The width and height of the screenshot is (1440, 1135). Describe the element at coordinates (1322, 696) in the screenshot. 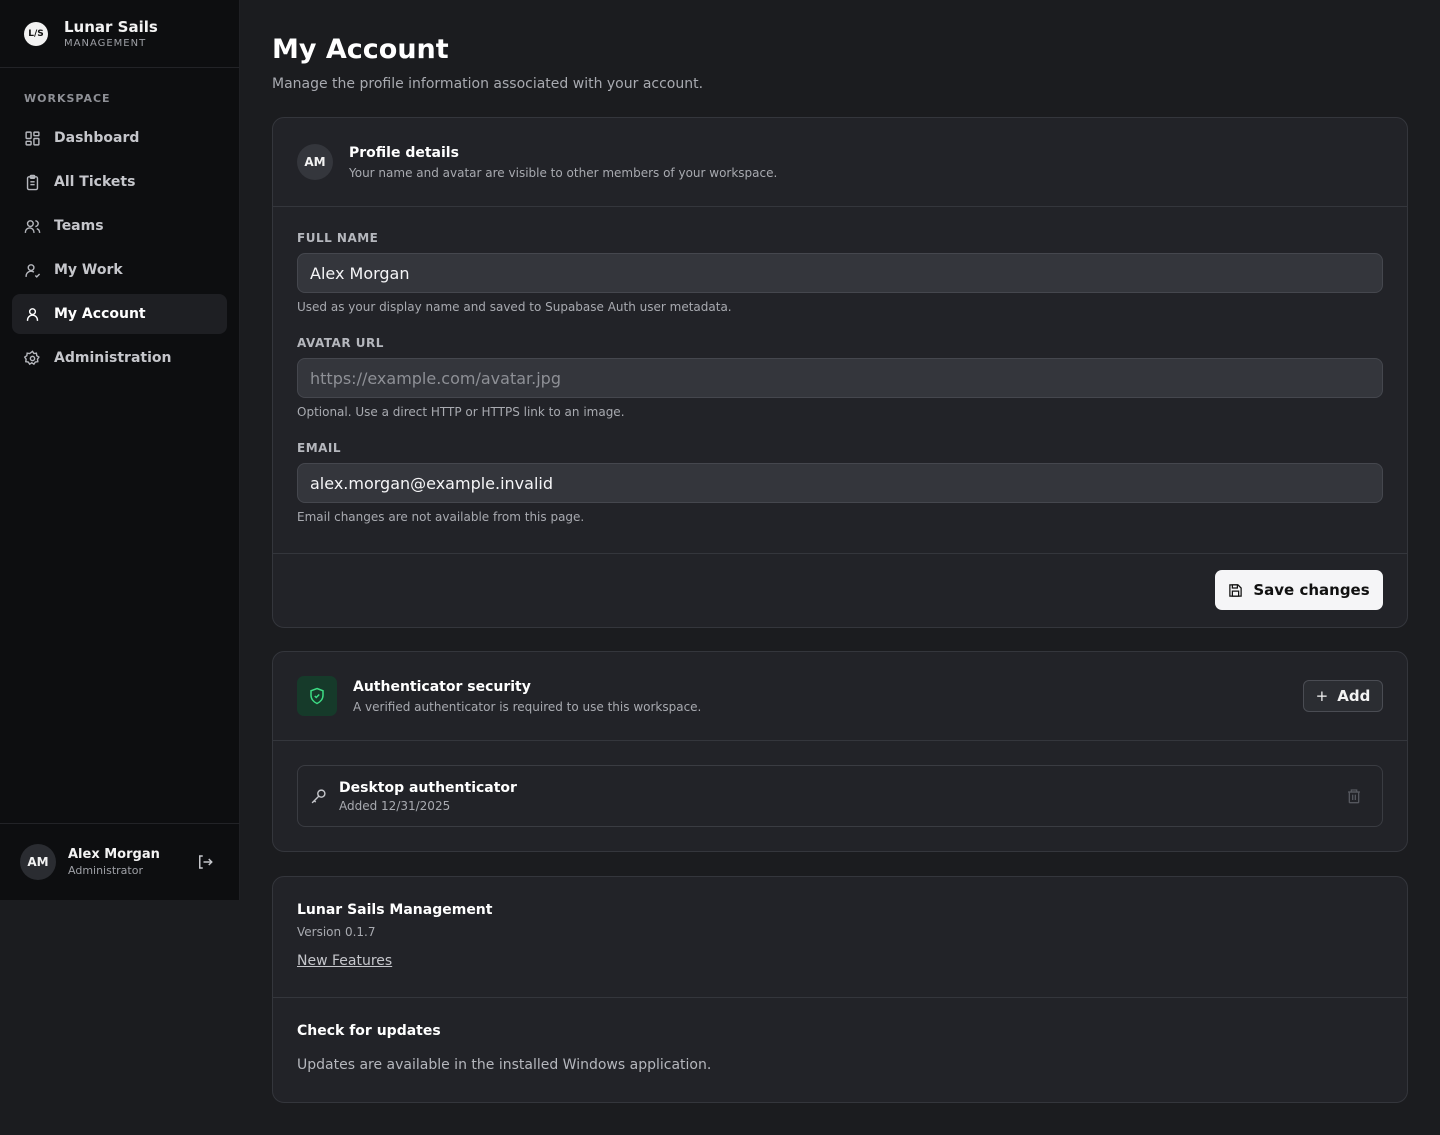

I see `plus-icon: +` at that location.